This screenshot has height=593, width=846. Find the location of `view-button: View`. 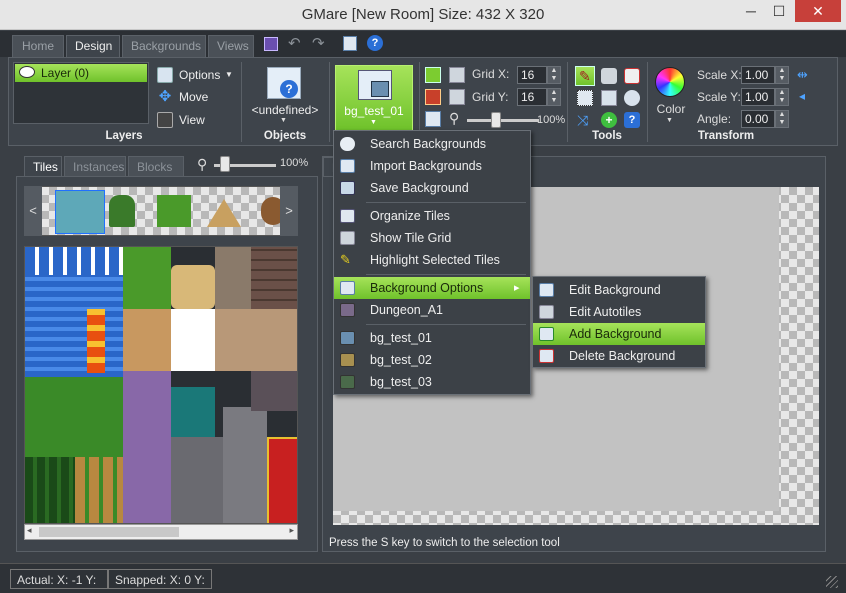

view-button: View is located at coordinates (192, 120).